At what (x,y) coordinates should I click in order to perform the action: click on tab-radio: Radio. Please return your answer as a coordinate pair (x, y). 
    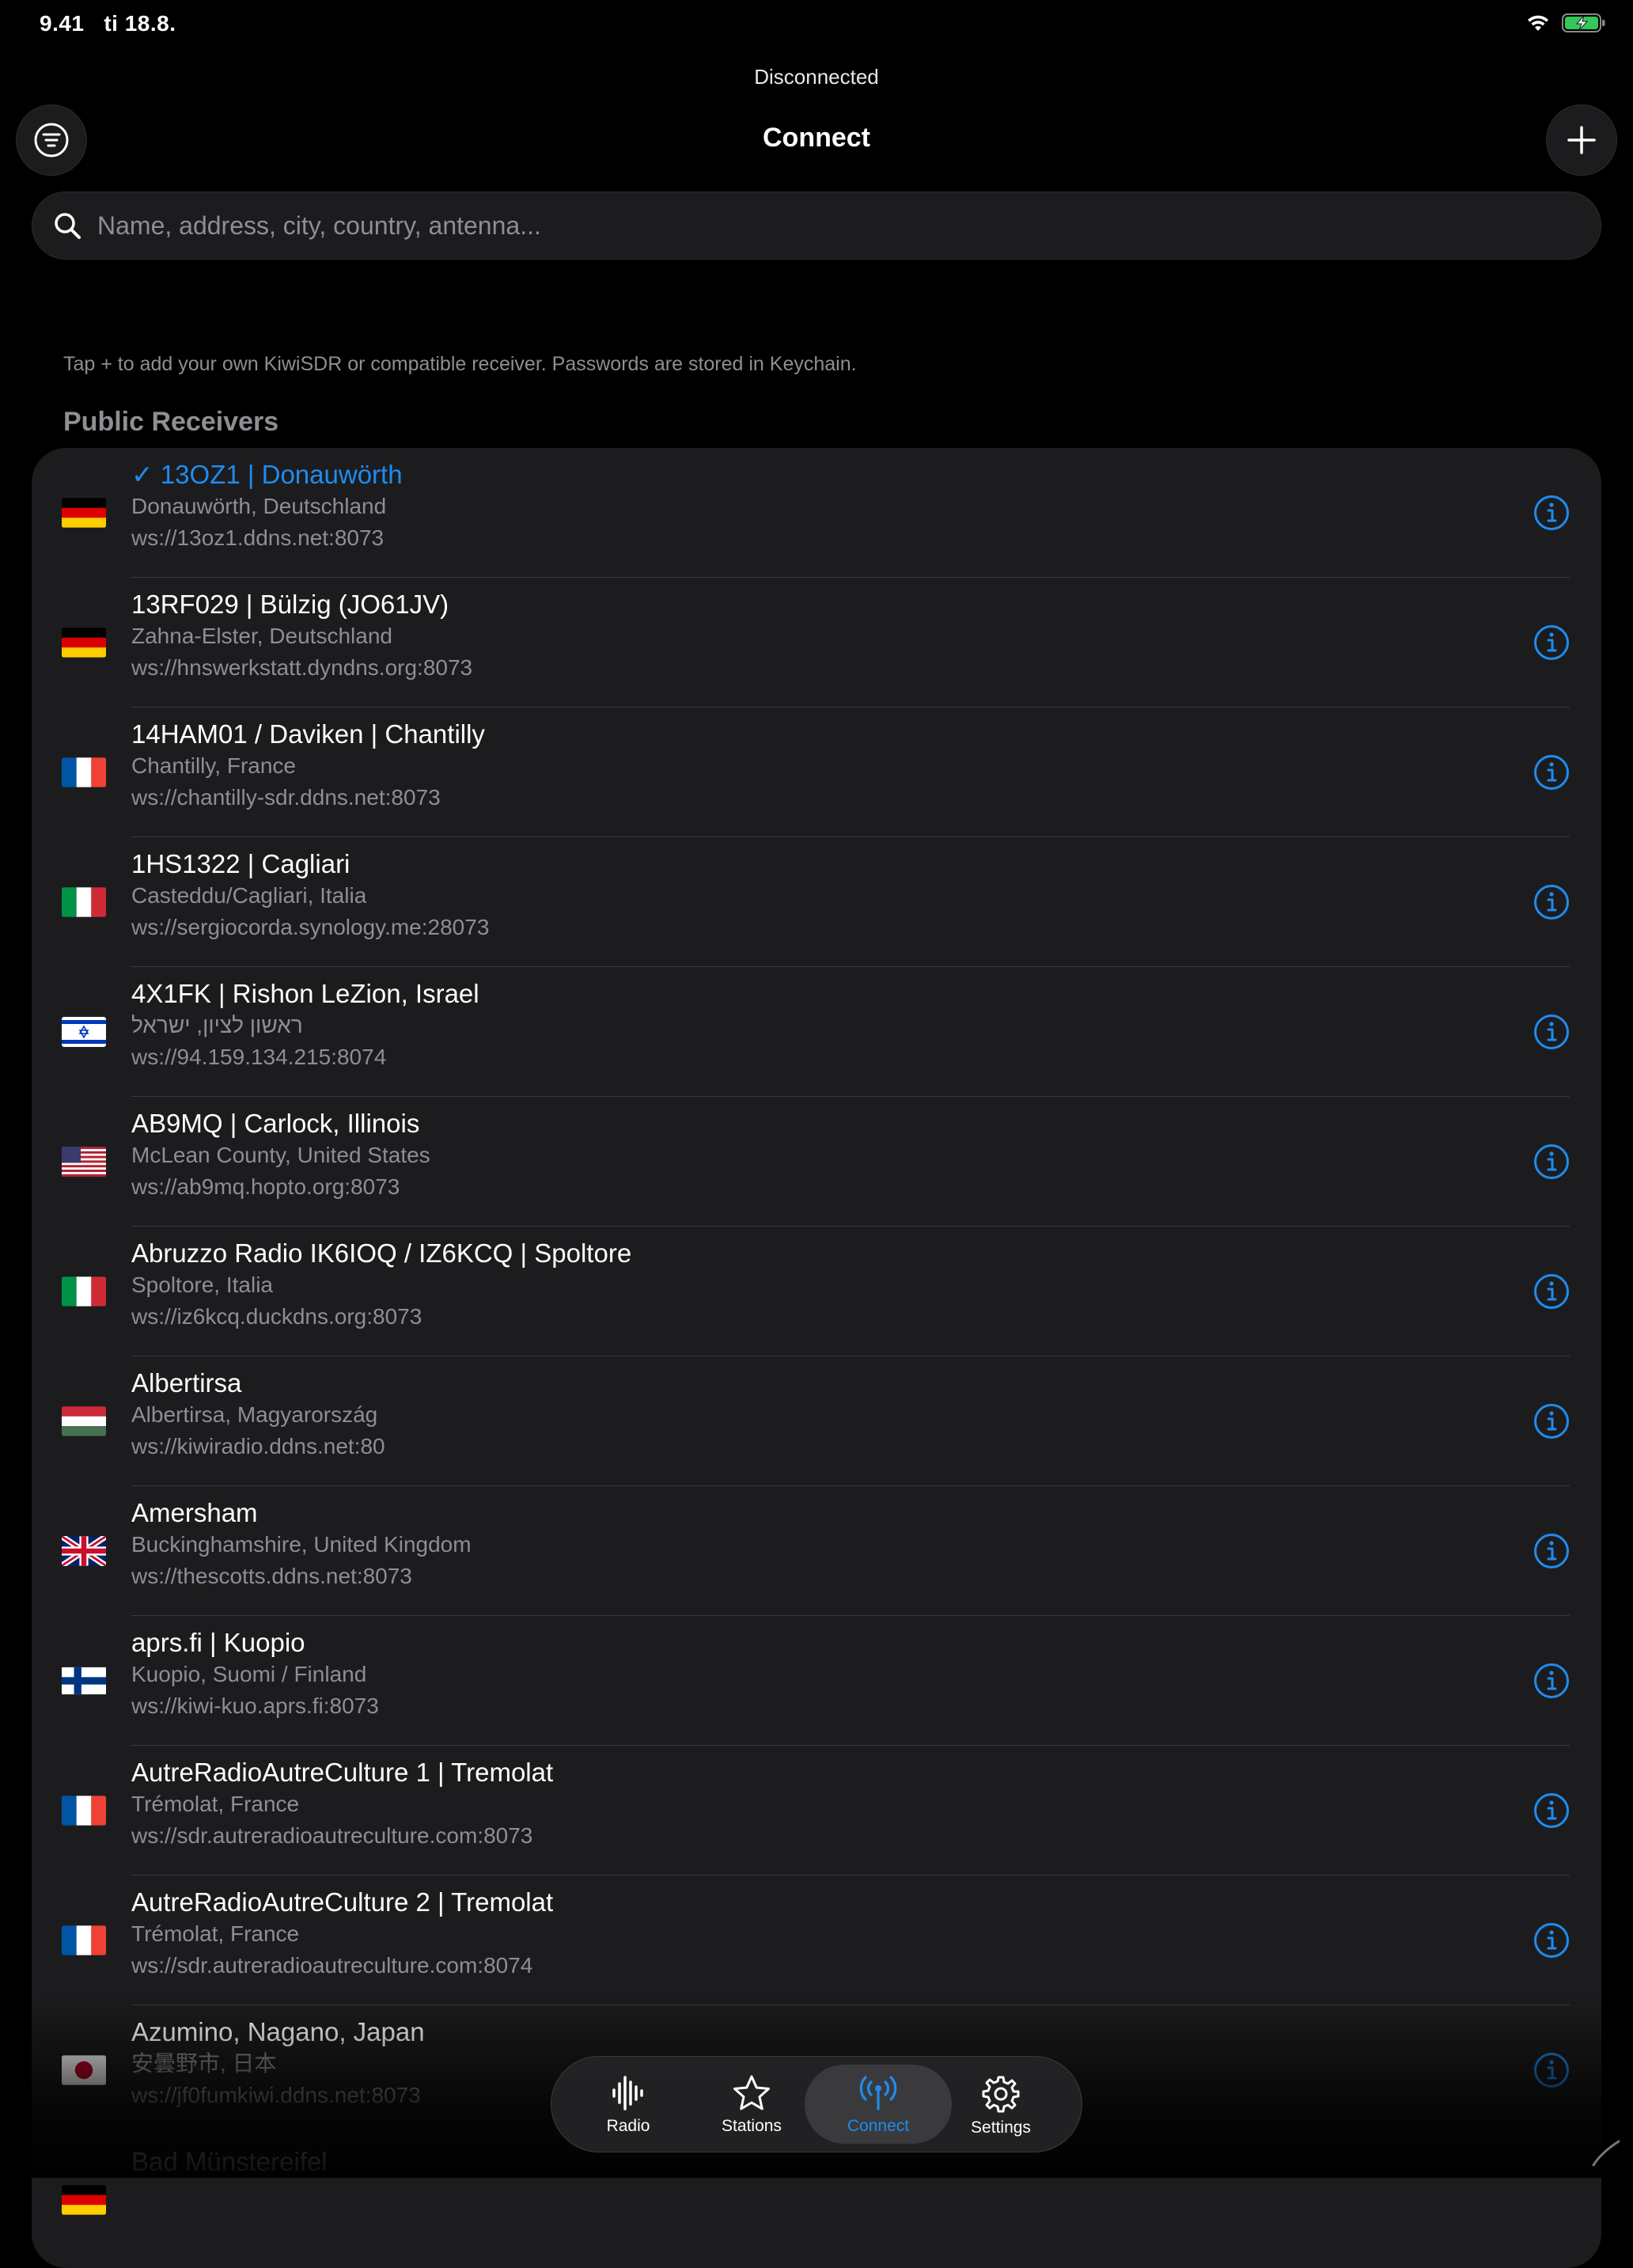
    Looking at the image, I should click on (628, 2104).